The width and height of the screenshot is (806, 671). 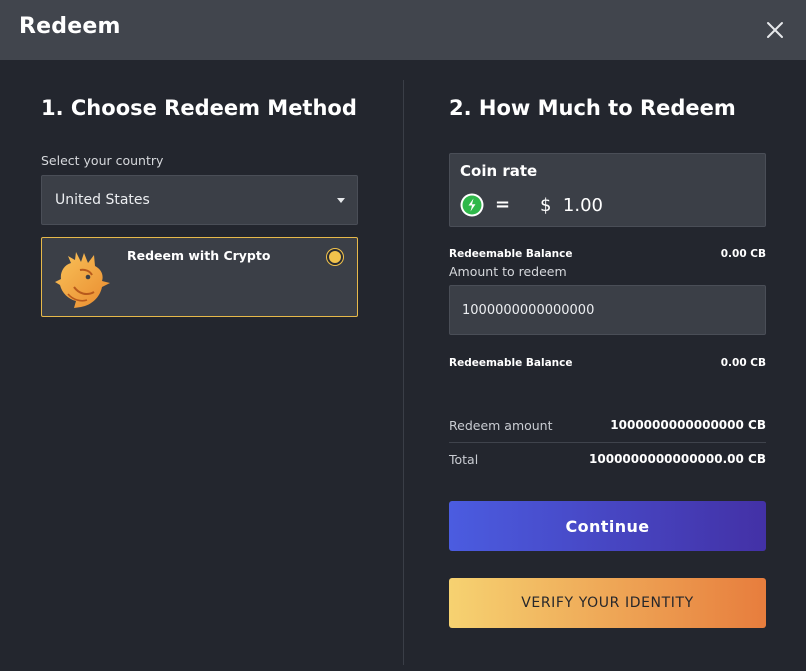 I want to click on redeemable-balance-label: Redeemable Balance, so click(x=511, y=254).